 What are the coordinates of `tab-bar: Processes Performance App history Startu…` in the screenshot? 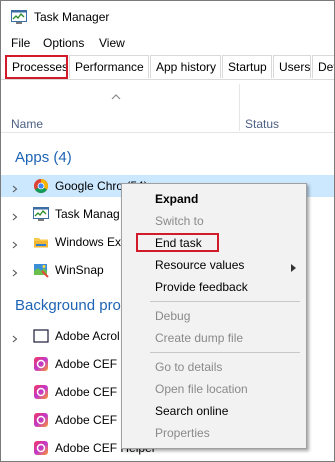 It's located at (167, 67).